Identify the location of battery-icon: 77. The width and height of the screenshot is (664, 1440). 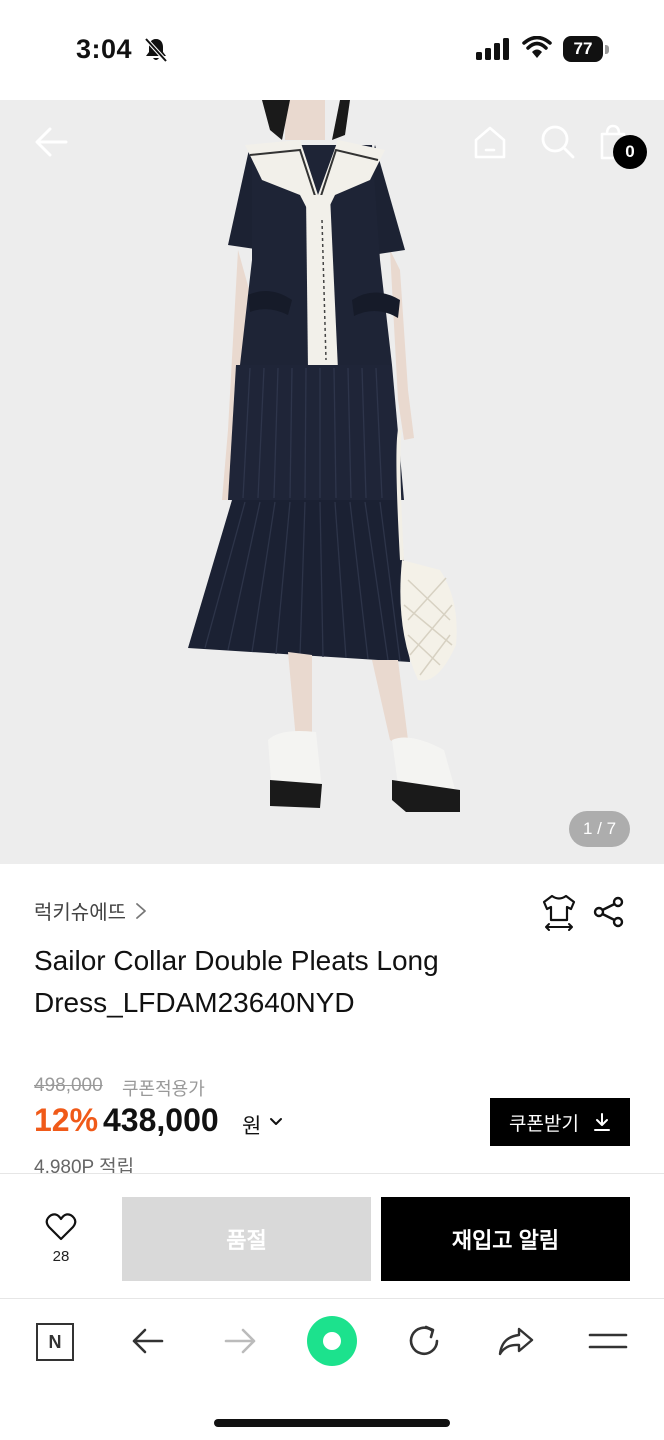
(586, 49).